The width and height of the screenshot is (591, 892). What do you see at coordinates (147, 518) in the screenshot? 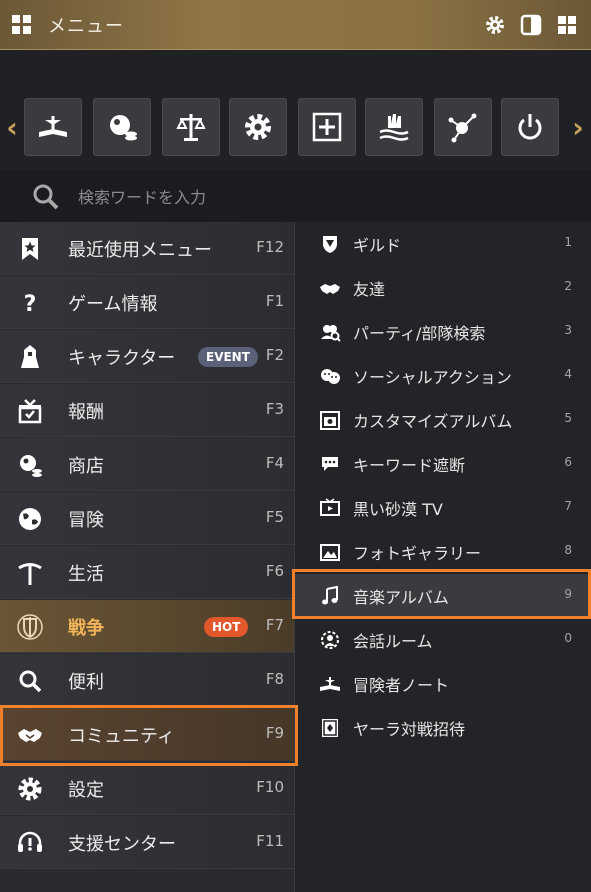
I see `menu-item-adventure: 冒険 F5` at bounding box center [147, 518].